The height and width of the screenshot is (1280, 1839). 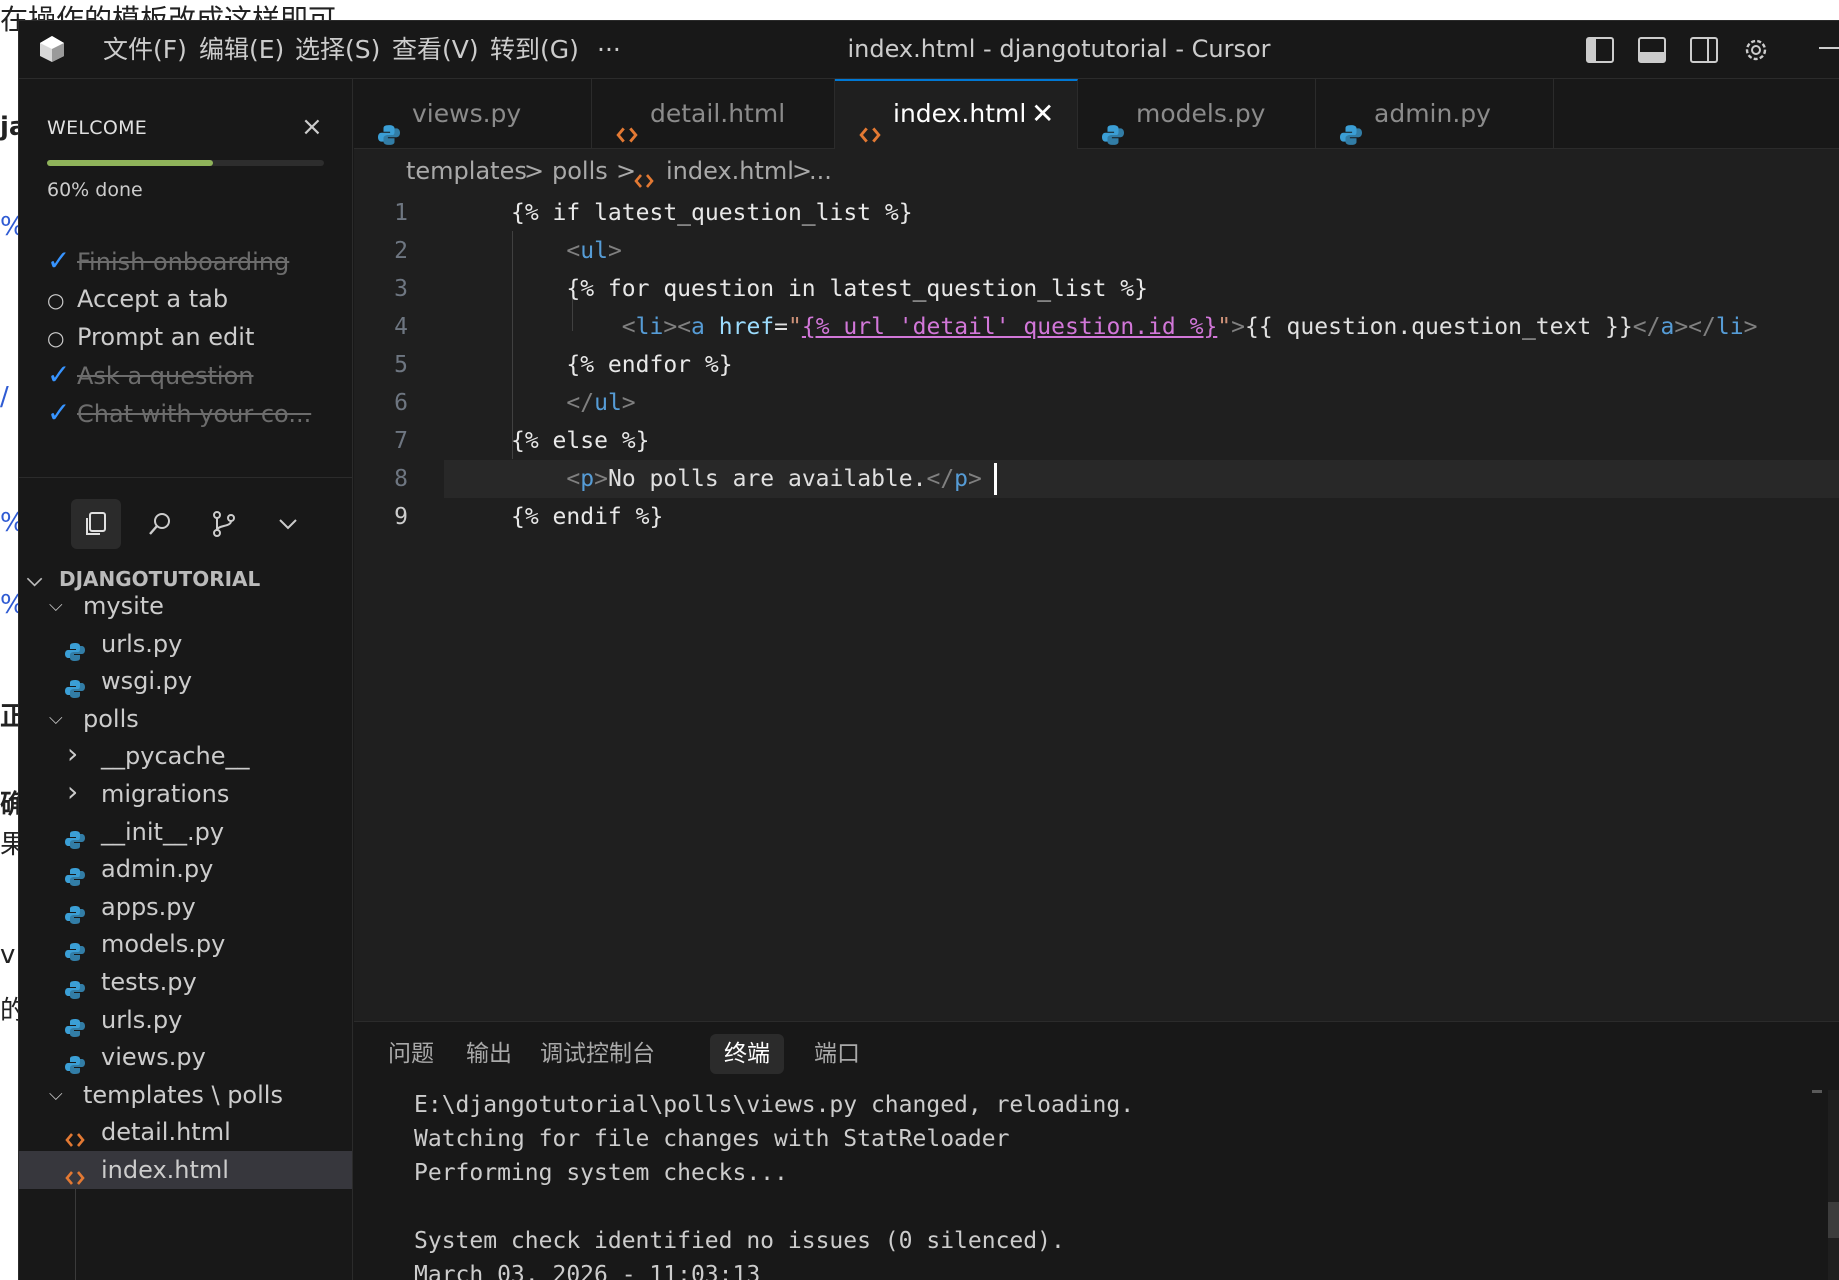 What do you see at coordinates (712, 213) in the screenshot?
I see `code-line: {% if latest_question_list %}` at bounding box center [712, 213].